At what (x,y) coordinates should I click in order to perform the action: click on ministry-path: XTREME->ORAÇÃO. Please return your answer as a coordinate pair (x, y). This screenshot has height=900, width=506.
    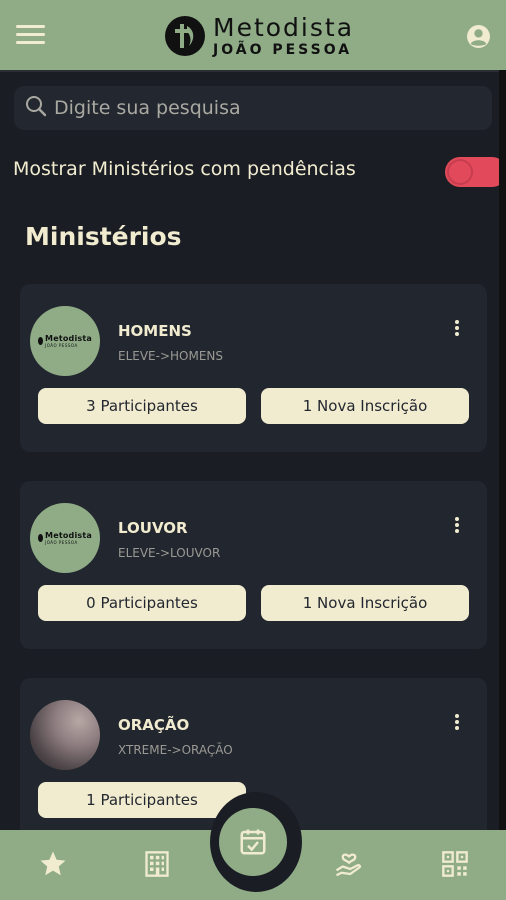
    Looking at the image, I should click on (175, 750).